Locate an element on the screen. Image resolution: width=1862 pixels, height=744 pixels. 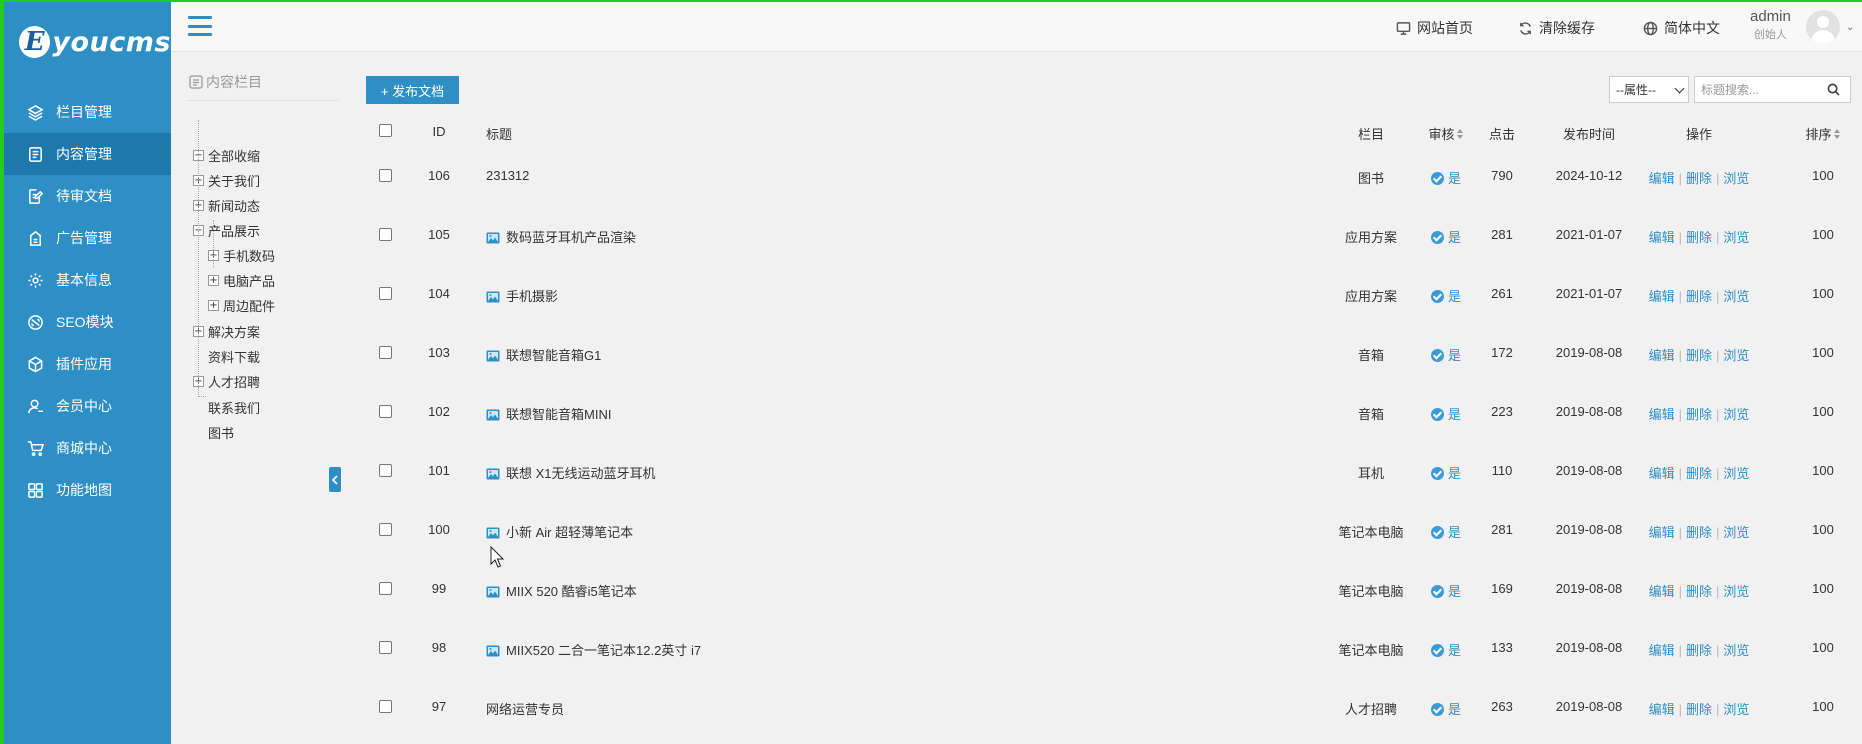
header-link-clear-cache: 清除缓存 is located at coordinates (1556, 28).